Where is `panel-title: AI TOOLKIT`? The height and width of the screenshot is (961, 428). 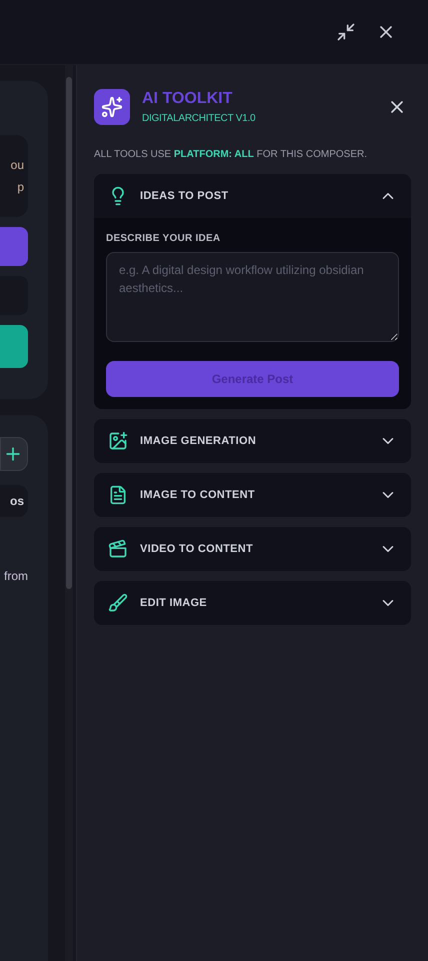
panel-title: AI TOOLKIT is located at coordinates (188, 99).